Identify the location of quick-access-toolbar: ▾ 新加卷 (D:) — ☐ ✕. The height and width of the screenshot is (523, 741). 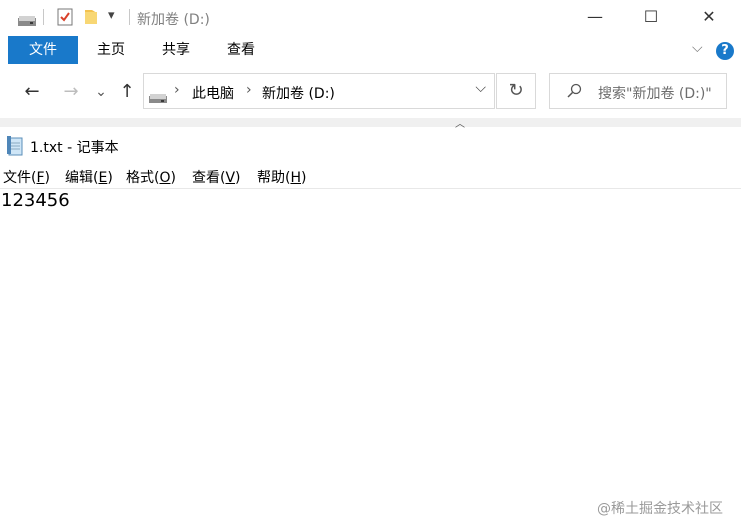
(370, 18).